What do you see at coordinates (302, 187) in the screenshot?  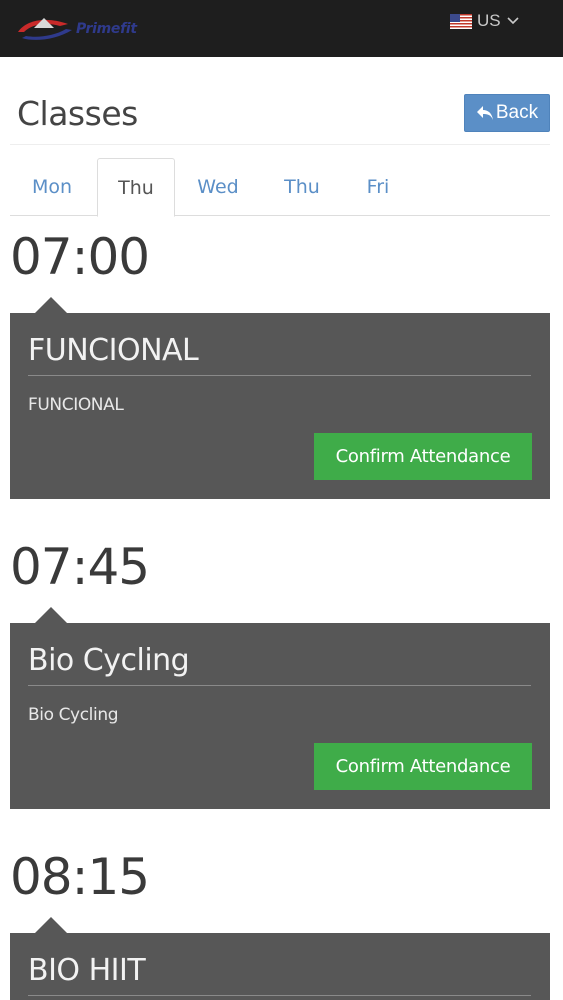 I see `tab-thu: Thu` at bounding box center [302, 187].